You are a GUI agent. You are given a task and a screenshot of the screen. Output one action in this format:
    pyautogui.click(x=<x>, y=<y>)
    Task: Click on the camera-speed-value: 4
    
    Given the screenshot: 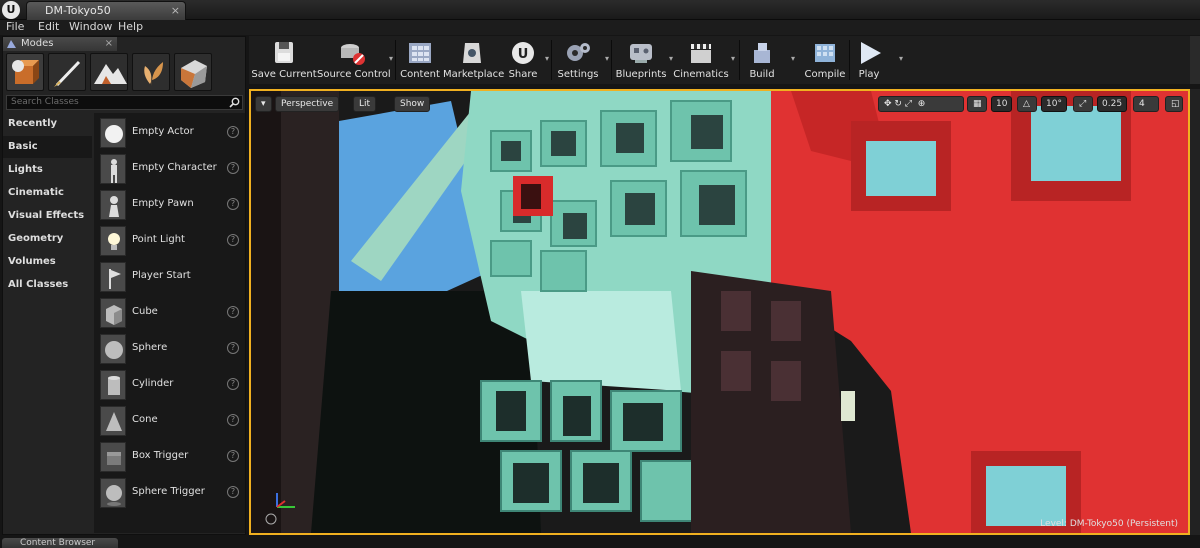 What is the action you would take?
    pyautogui.click(x=1146, y=104)
    